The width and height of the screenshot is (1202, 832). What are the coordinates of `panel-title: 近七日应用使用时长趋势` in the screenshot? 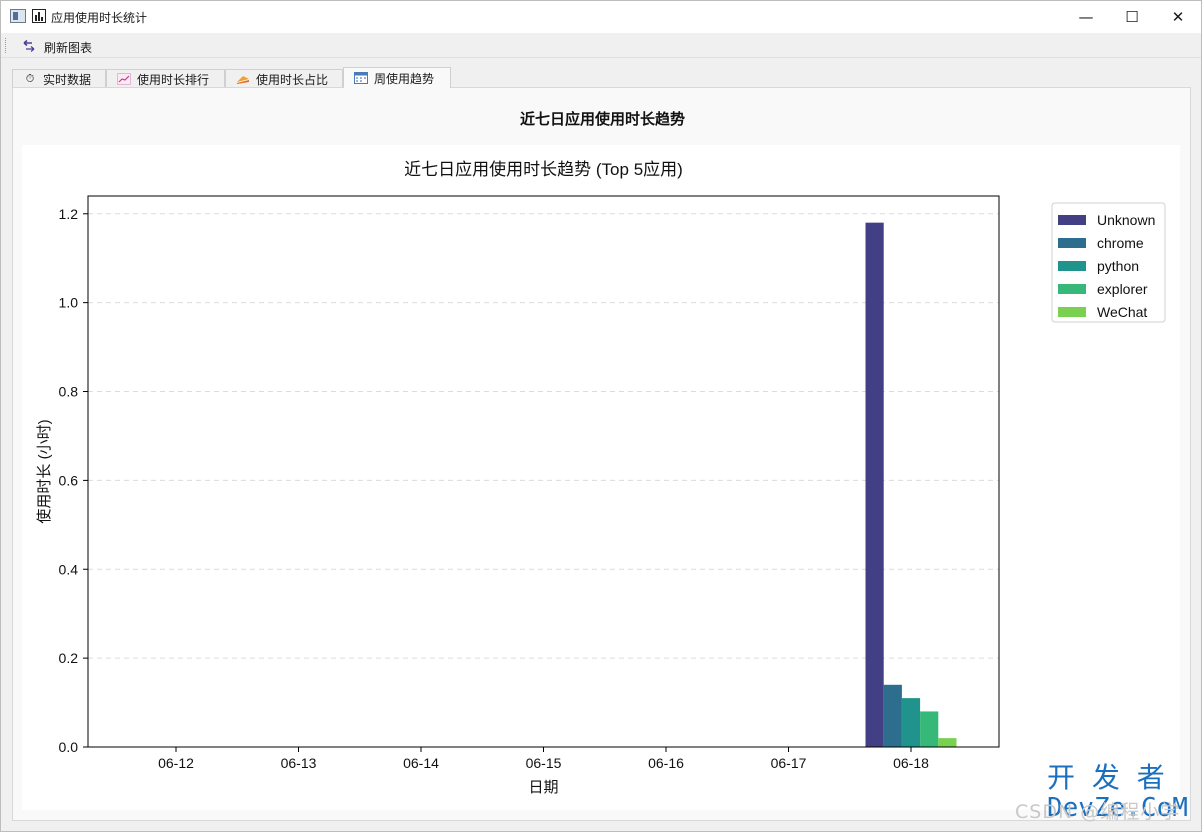 It's located at (602, 119).